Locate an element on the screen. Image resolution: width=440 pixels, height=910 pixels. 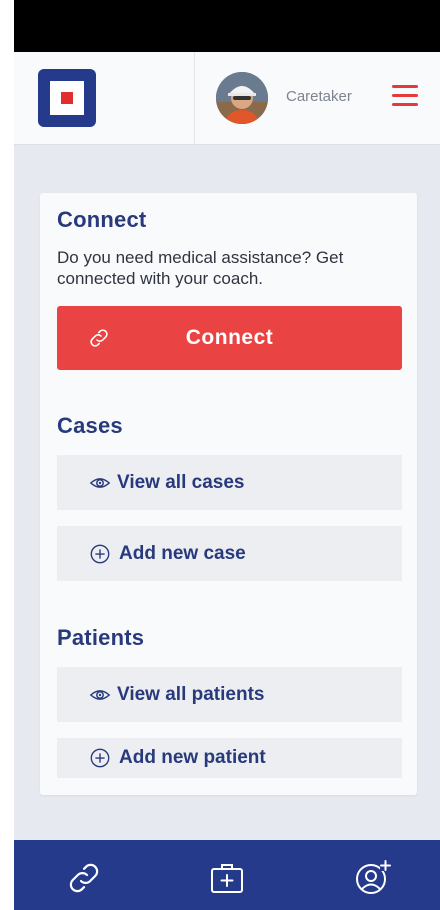
logo-dot is located at coordinates (67, 98).